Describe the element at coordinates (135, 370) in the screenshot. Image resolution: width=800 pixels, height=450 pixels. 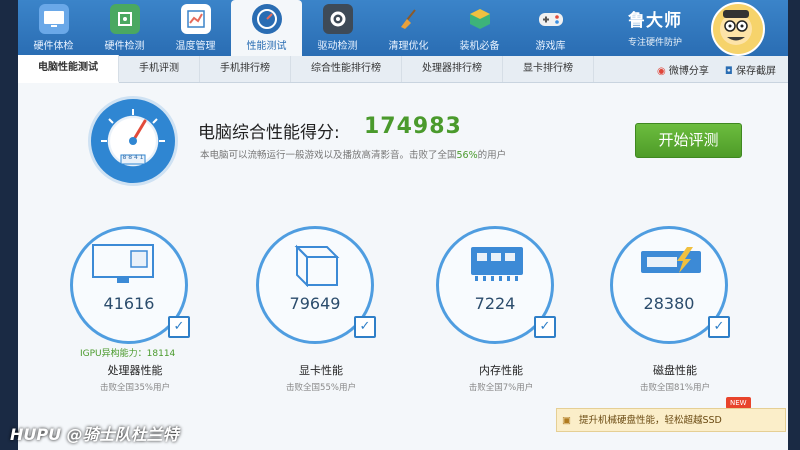
I see `cpu-title: 处理器性能` at that location.